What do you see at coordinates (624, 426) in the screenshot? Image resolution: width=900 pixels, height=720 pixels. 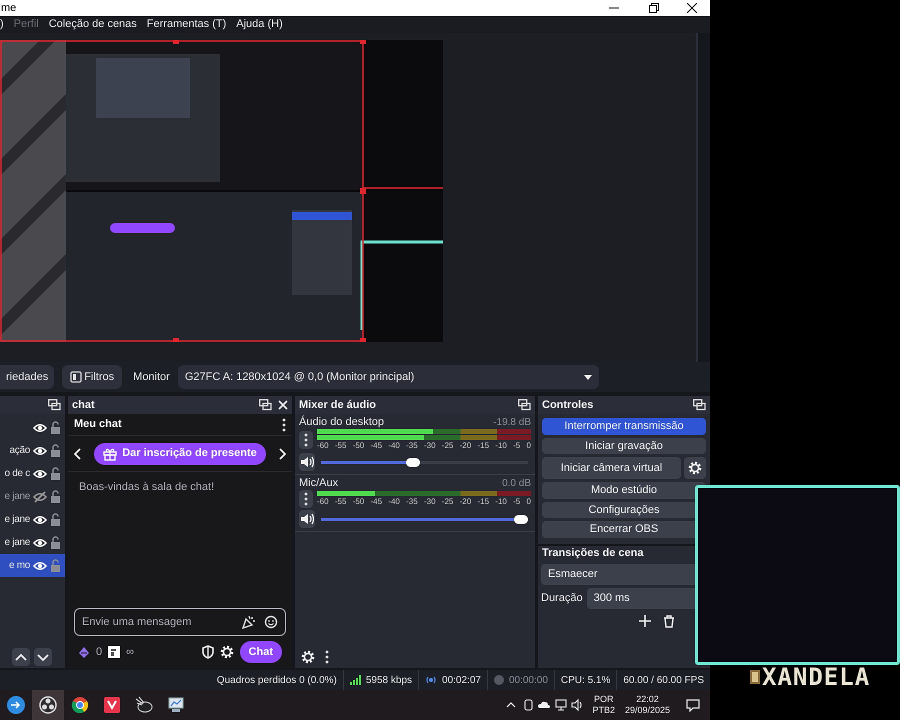 I see `control-button: Interromper transmissão` at bounding box center [624, 426].